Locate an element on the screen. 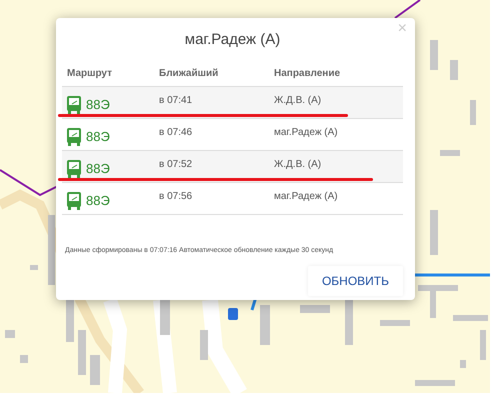  refresh-button: ОБНОВИТЬ is located at coordinates (355, 281).